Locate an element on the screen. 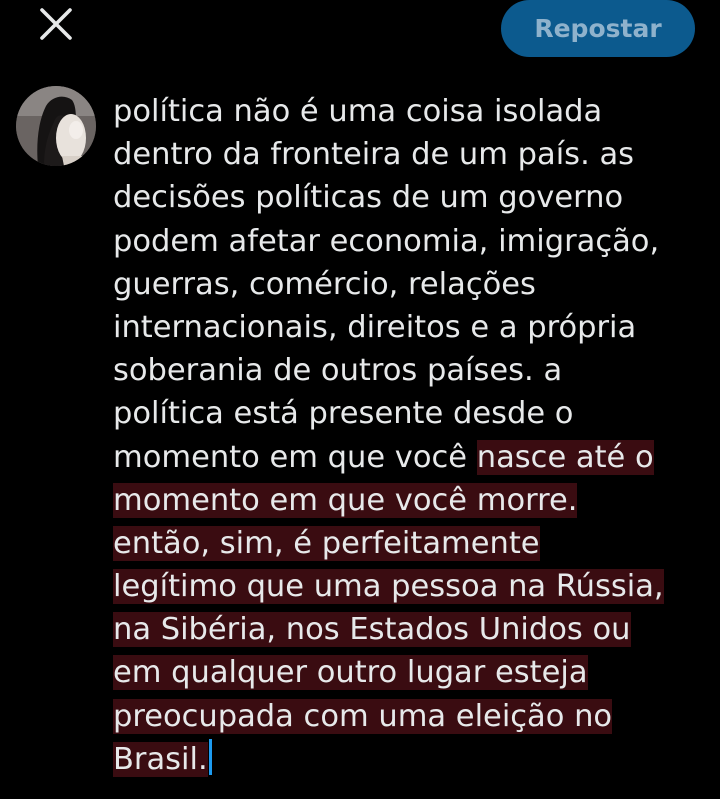 Image resolution: width=720 pixels, height=799 pixels. repost-button: Repostar is located at coordinates (598, 28).